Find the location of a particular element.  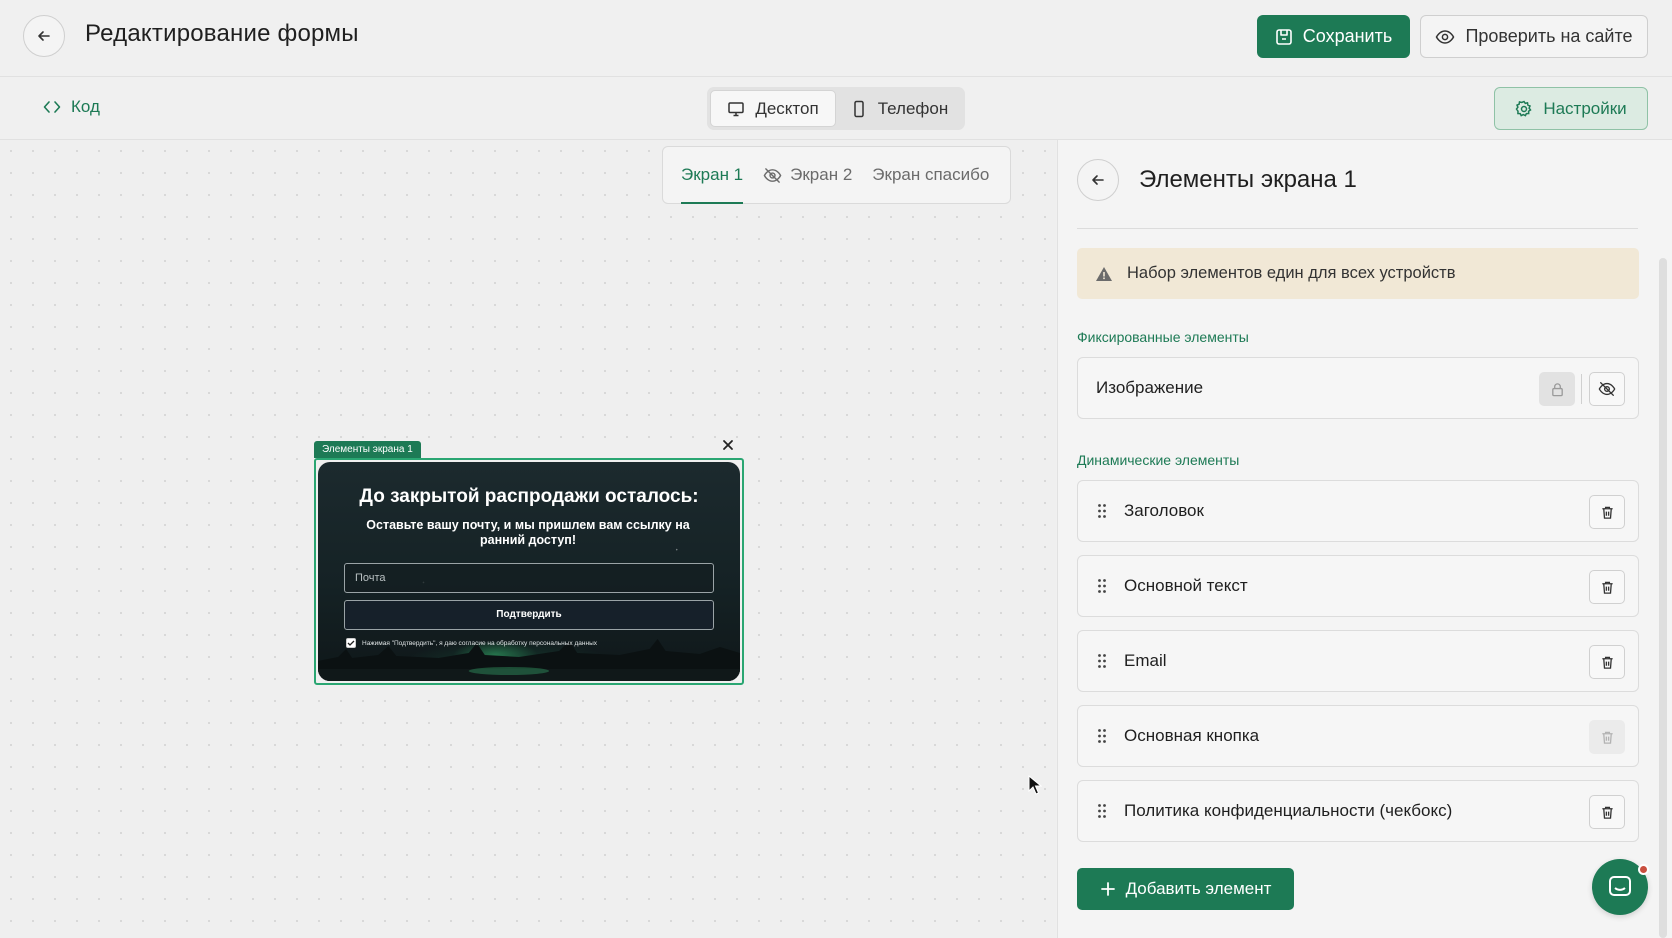

phone-icon is located at coordinates (858, 108).